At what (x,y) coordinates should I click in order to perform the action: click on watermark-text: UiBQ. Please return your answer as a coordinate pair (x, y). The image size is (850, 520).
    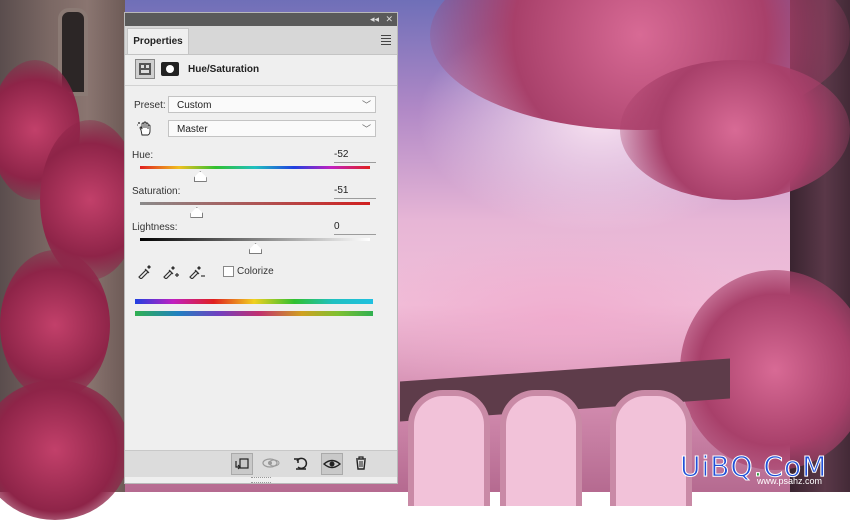
    Looking at the image, I should click on (717, 467).